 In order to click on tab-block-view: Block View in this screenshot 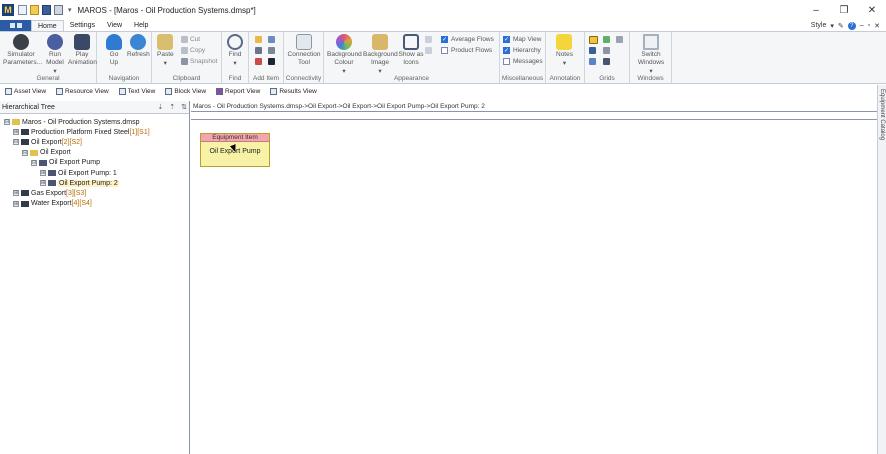, I will do `click(185, 91)`.